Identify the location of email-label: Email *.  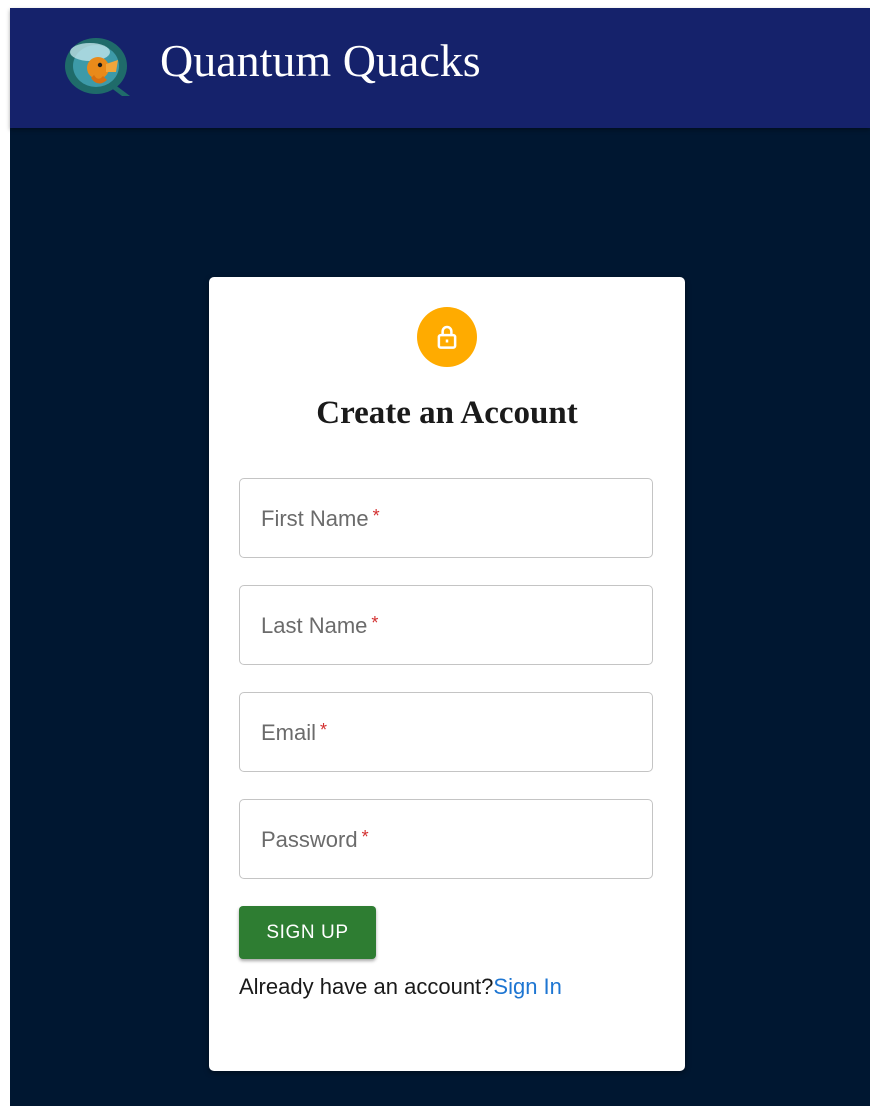
(294, 733).